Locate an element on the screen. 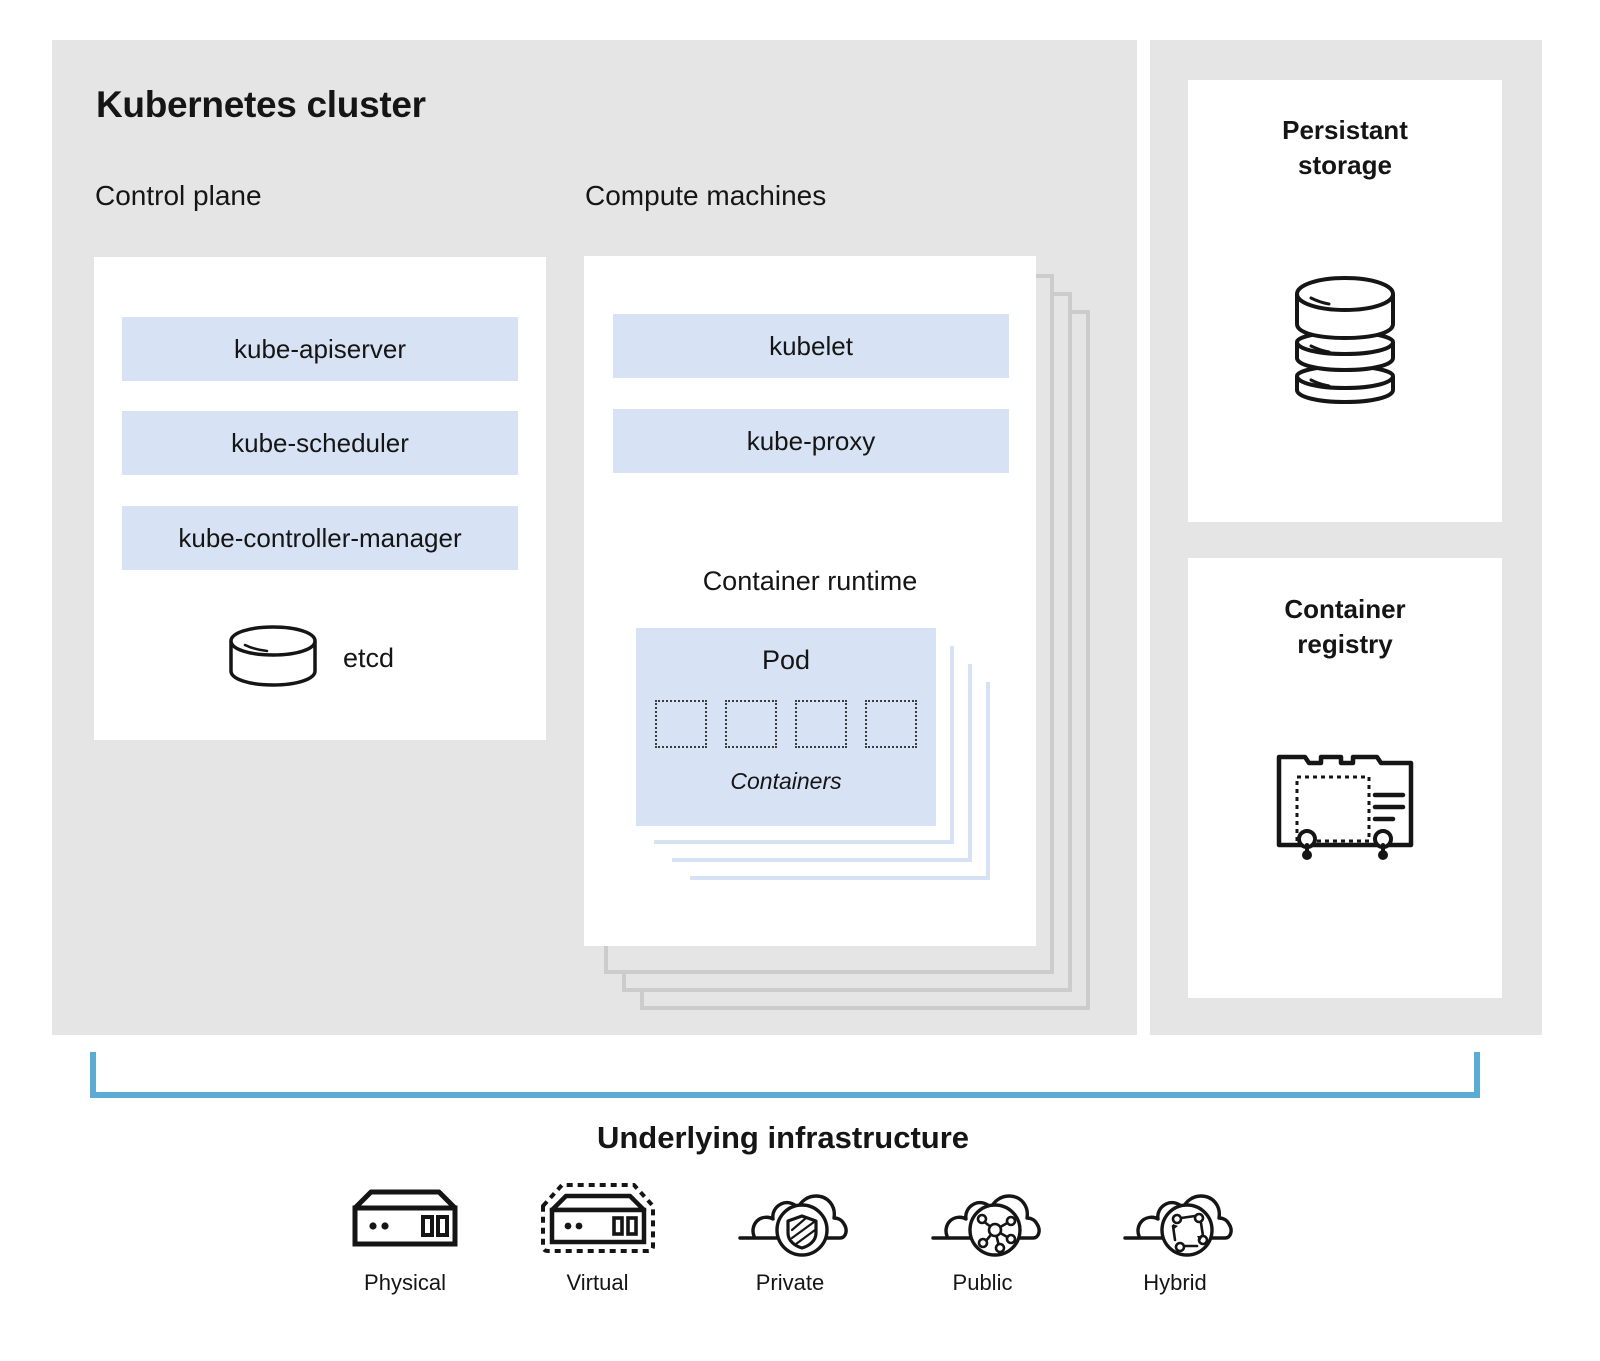 This screenshot has width=1600, height=1361. cloud-network-icon is located at coordinates (983, 1218).